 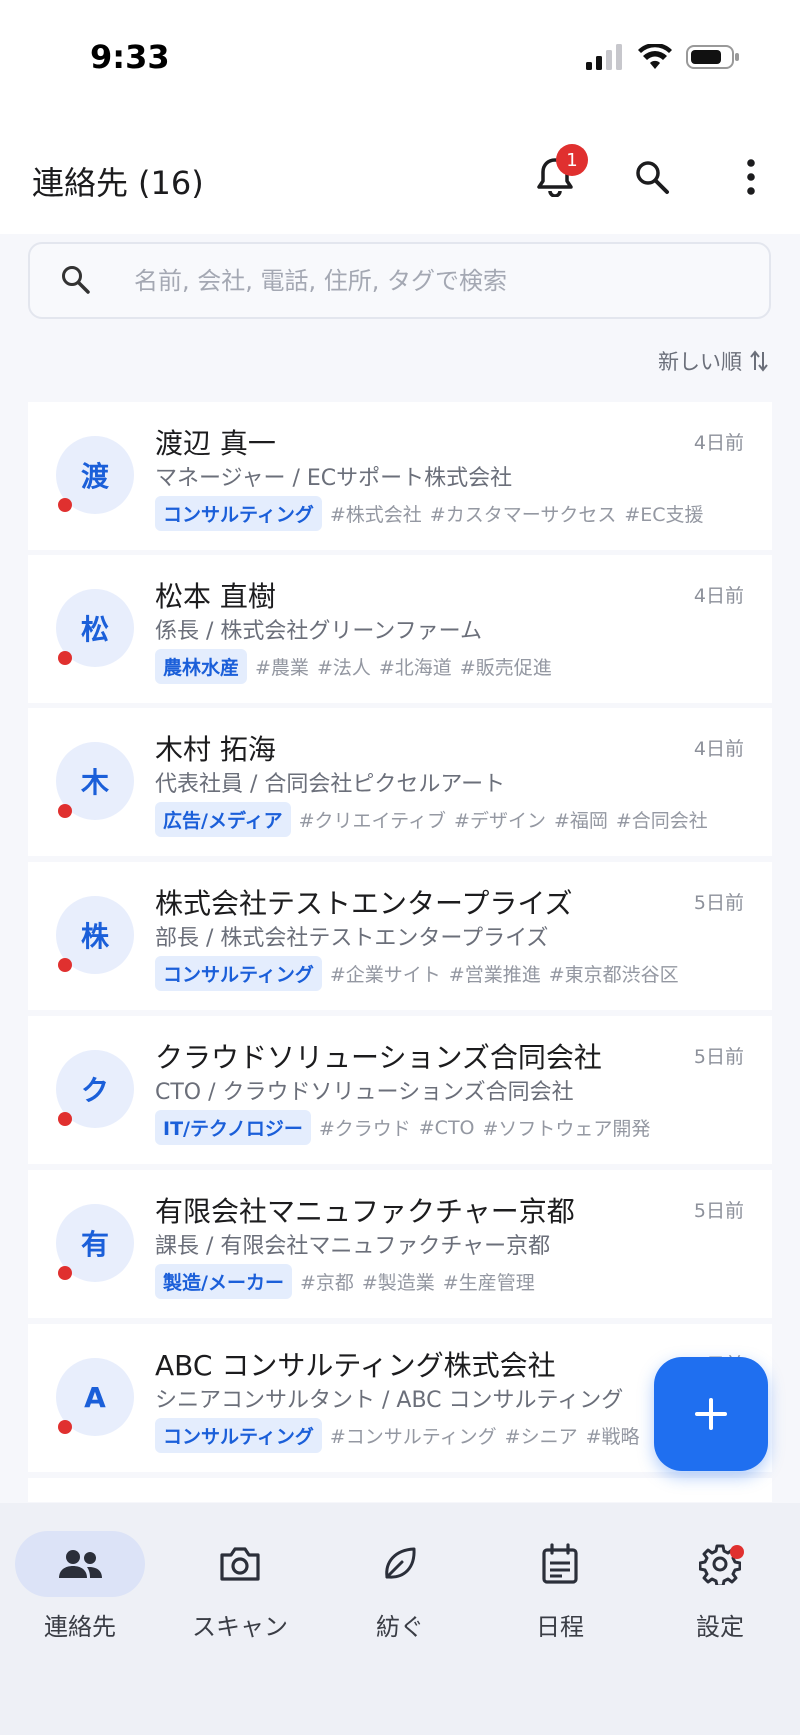 What do you see at coordinates (372, 821) in the screenshot?
I see `tag: #クリエイティブ` at bounding box center [372, 821].